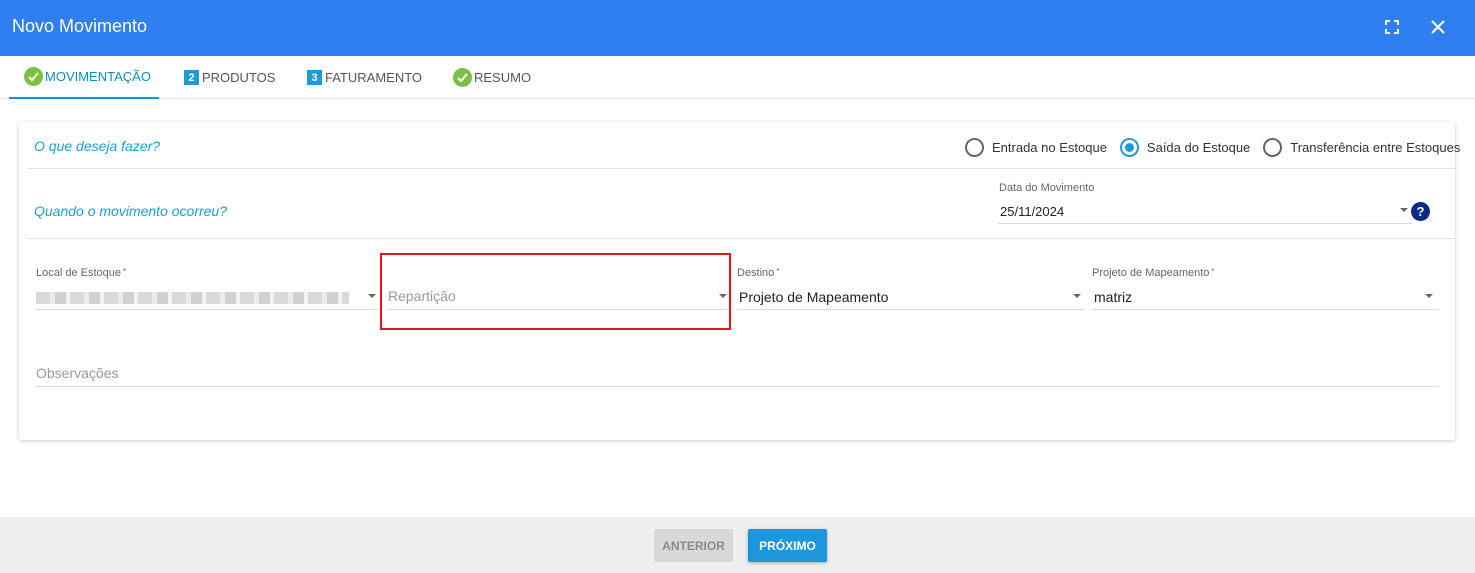 Image resolution: width=1475 pixels, height=573 pixels. Describe the element at coordinates (693, 545) in the screenshot. I see `anterior-button: ANTERIOR` at that location.